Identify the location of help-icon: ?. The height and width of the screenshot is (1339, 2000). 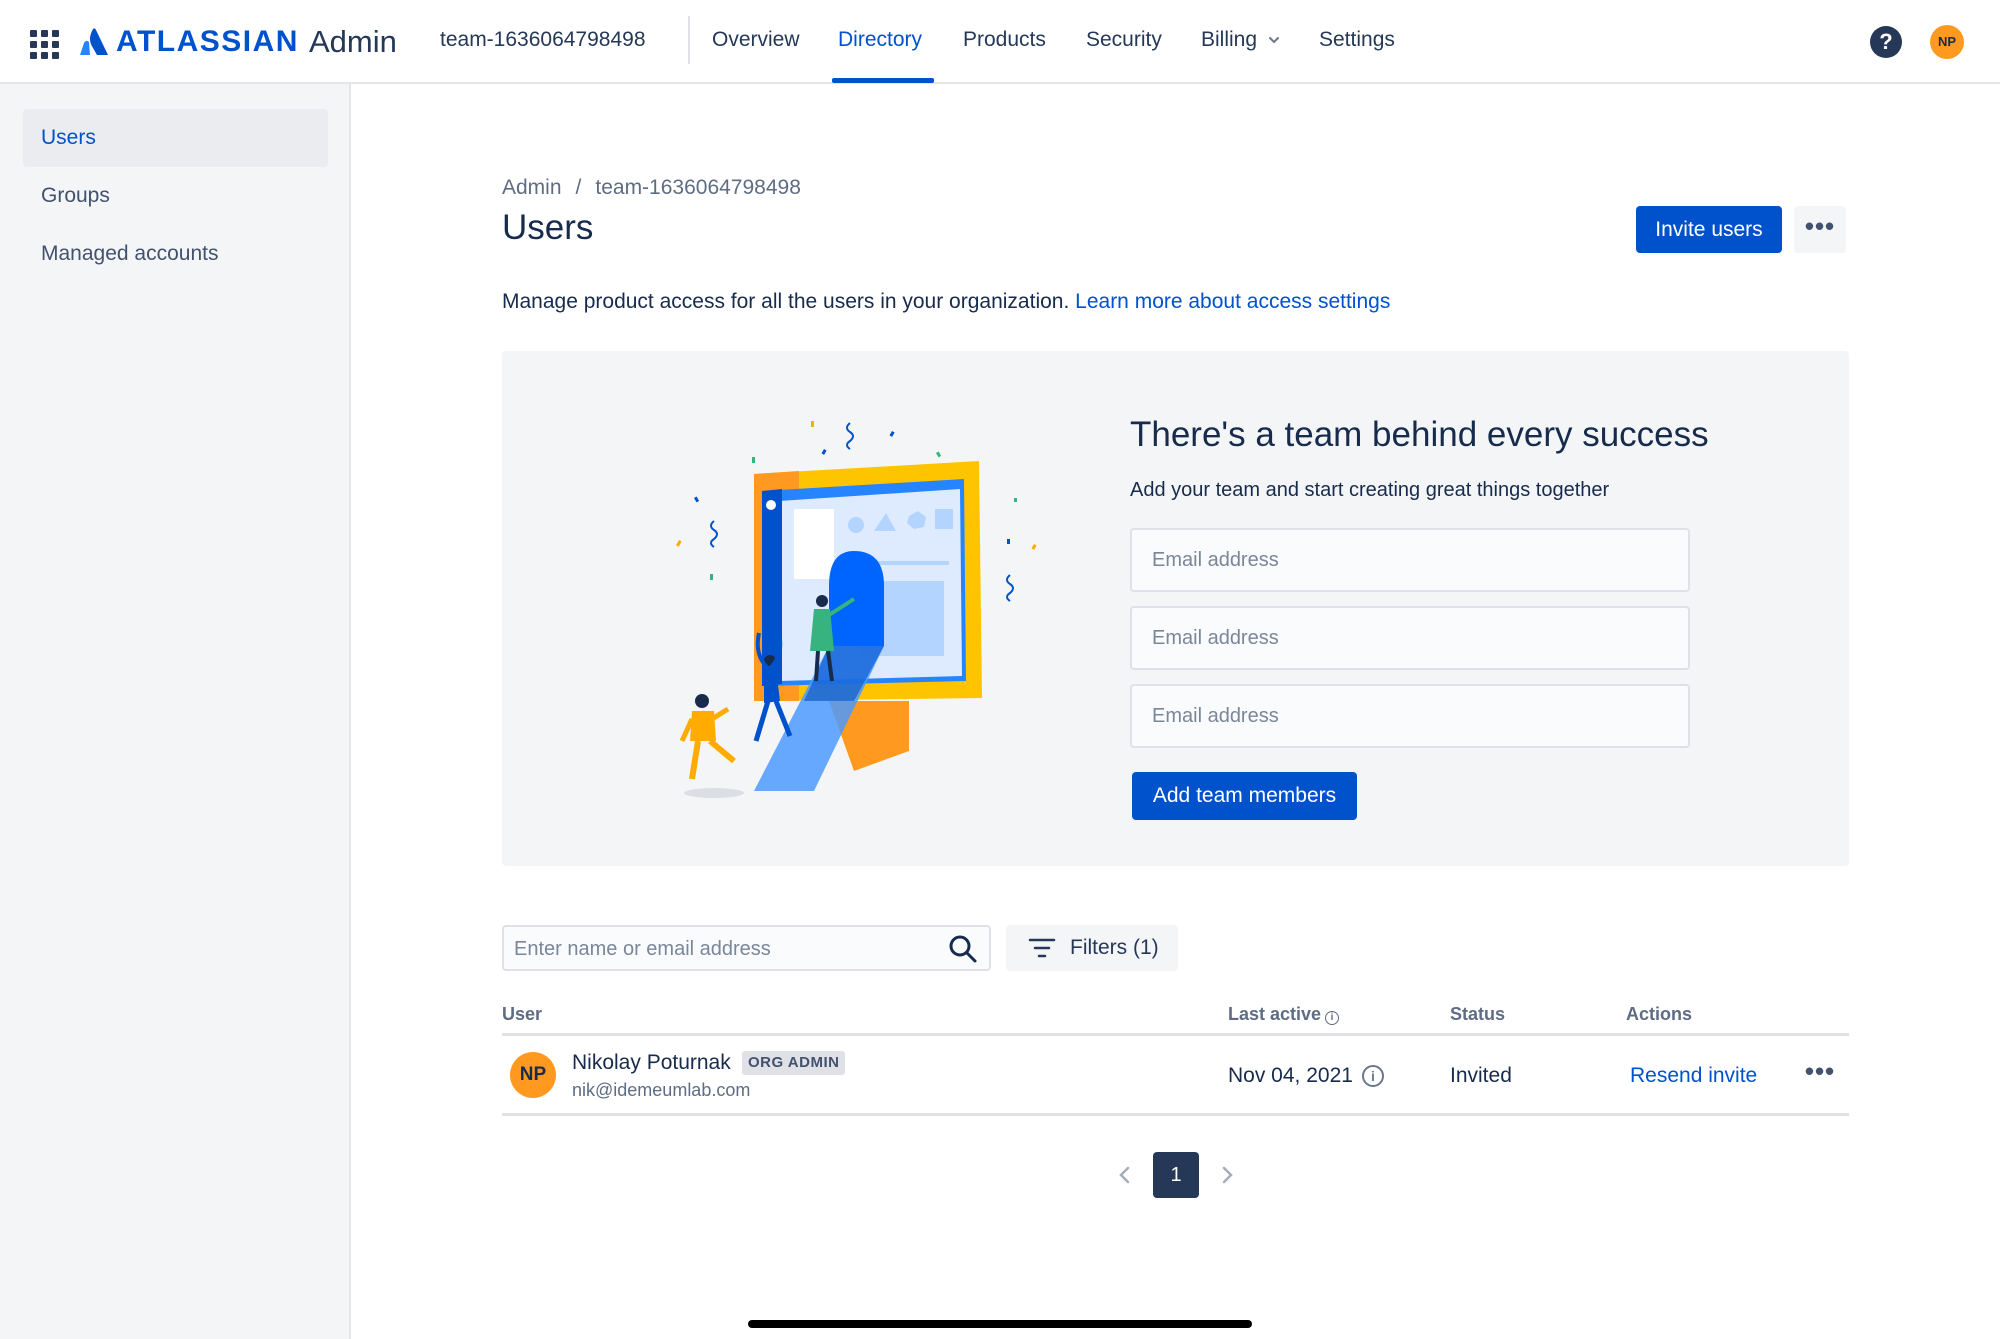
(1886, 42).